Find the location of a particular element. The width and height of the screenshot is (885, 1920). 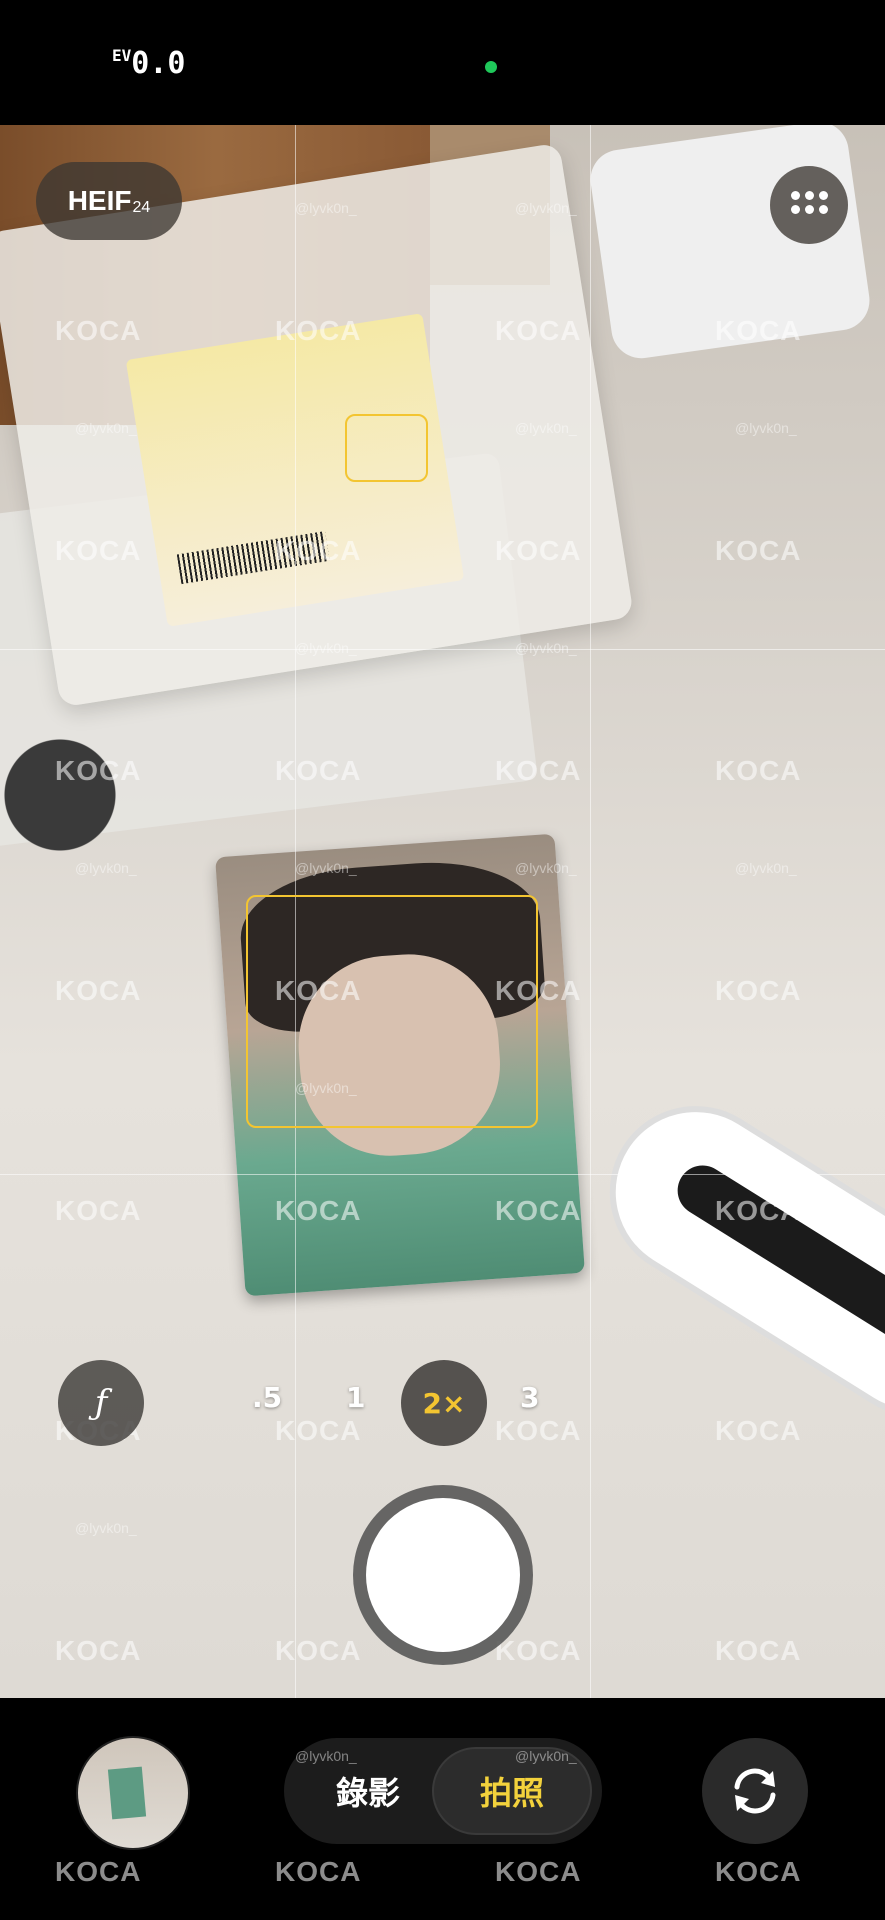

ev-value: 0.0 is located at coordinates (158, 63).